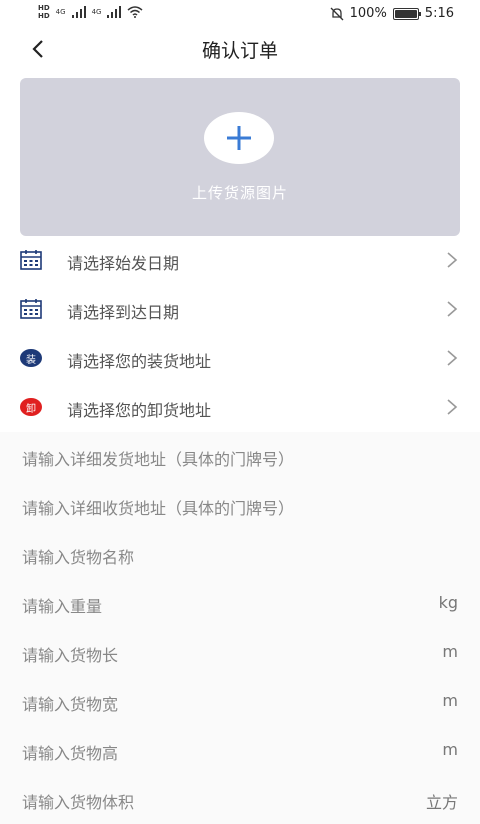 This screenshot has height=824, width=480. Describe the element at coordinates (31, 358) in the screenshot. I see `load-badge-icon: 装` at that location.